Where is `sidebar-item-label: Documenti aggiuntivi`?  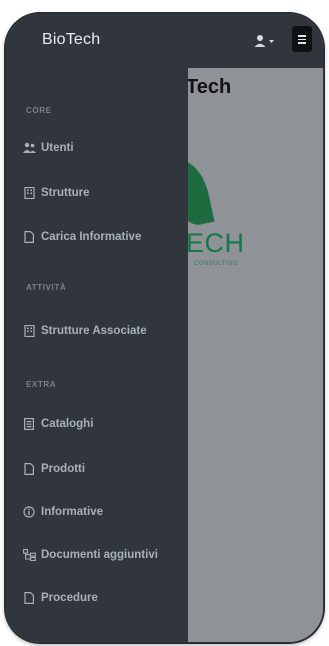
sidebar-item-label: Documenti aggiuntivi is located at coordinates (99, 555).